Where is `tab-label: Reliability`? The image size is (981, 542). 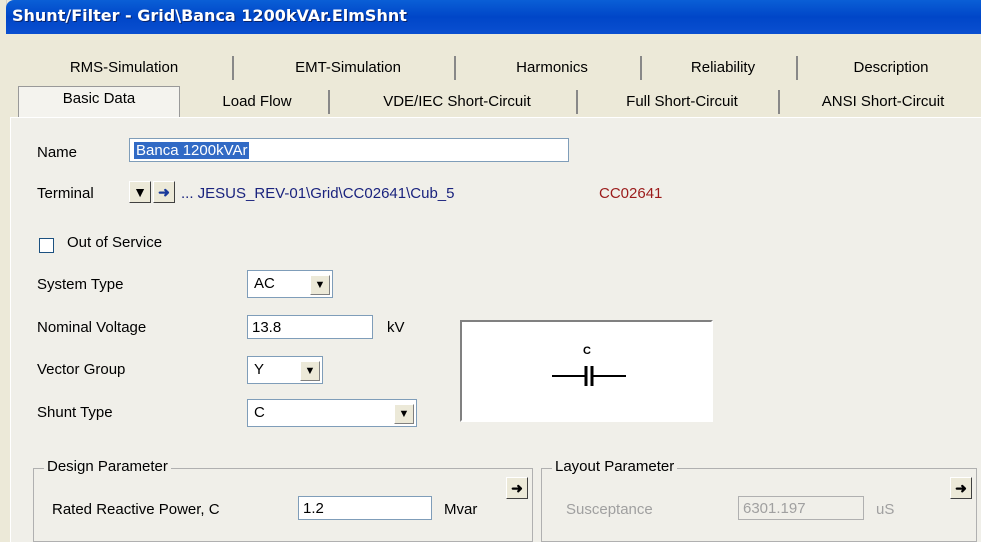 tab-label: Reliability is located at coordinates (723, 67).